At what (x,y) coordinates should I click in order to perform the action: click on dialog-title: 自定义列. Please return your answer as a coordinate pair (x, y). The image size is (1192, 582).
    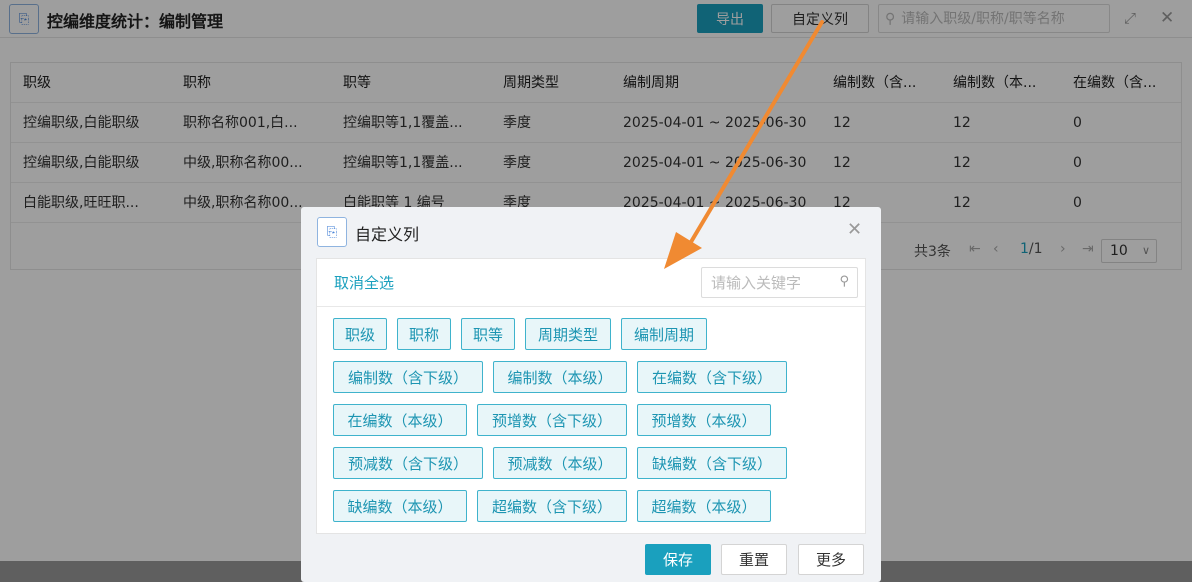
    Looking at the image, I should click on (387, 234).